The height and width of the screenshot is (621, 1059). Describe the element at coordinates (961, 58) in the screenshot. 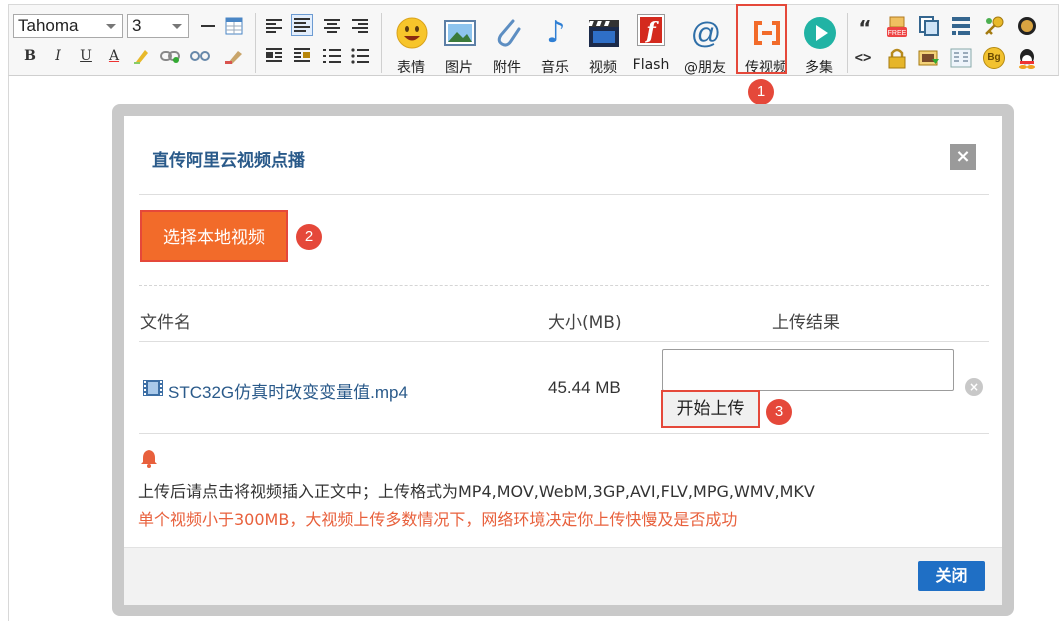

I see `columns-icon` at that location.